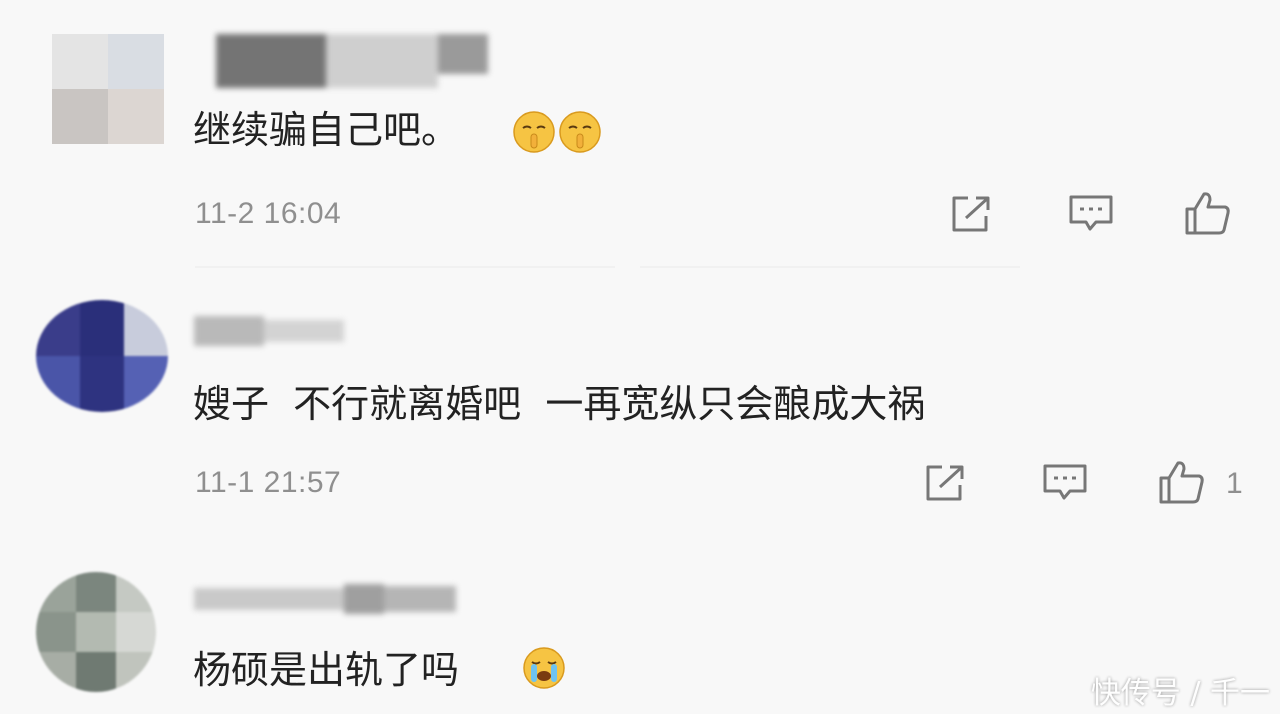  What do you see at coordinates (326, 670) in the screenshot?
I see `comment-text: 杨硕是出轨了吗` at bounding box center [326, 670].